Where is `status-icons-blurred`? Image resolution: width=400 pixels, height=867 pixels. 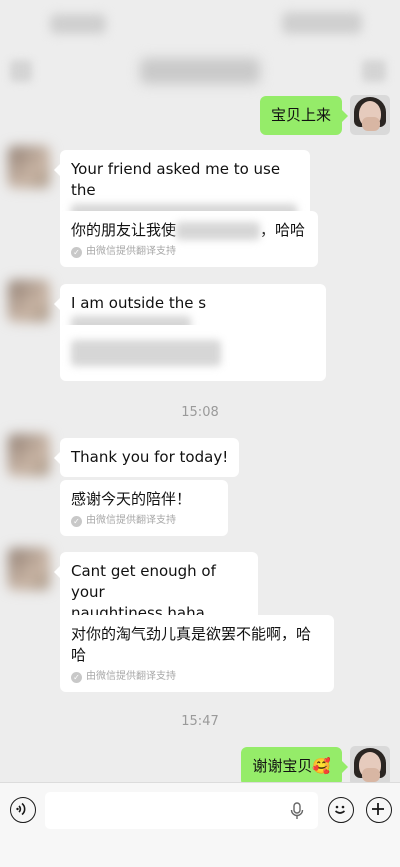 status-icons-blurred is located at coordinates (322, 23).